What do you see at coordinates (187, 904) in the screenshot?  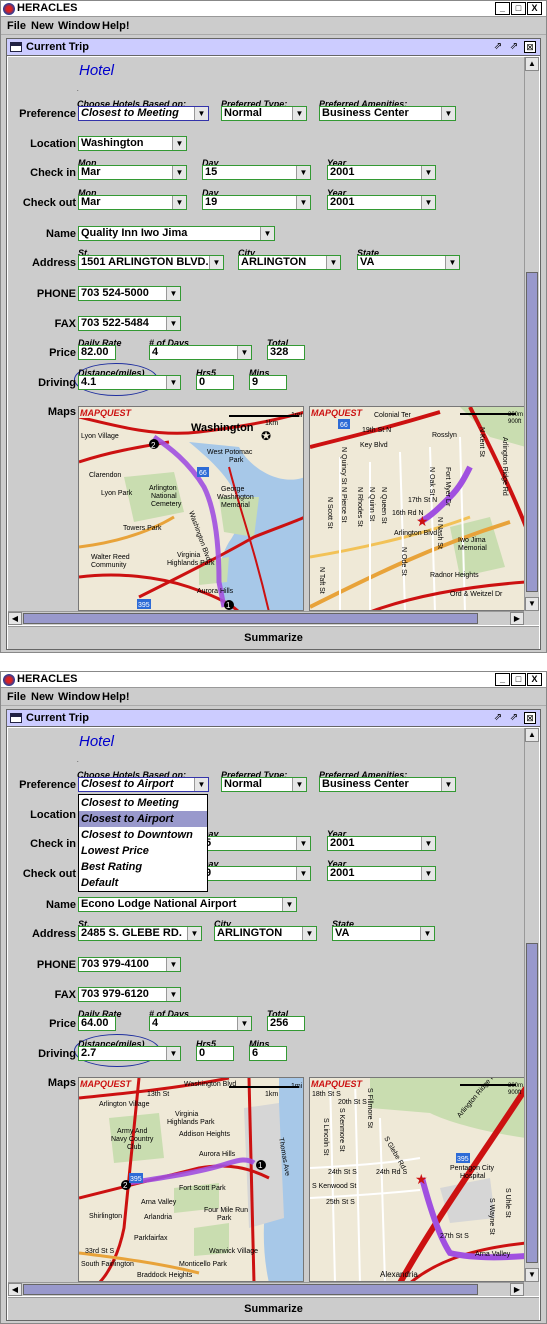 I see `hotel-name-select: Econo Lodge National Airport ▼` at bounding box center [187, 904].